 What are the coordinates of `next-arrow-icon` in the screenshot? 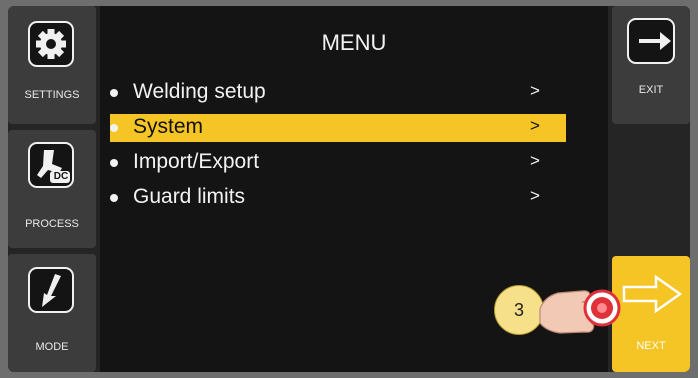 It's located at (652, 296).